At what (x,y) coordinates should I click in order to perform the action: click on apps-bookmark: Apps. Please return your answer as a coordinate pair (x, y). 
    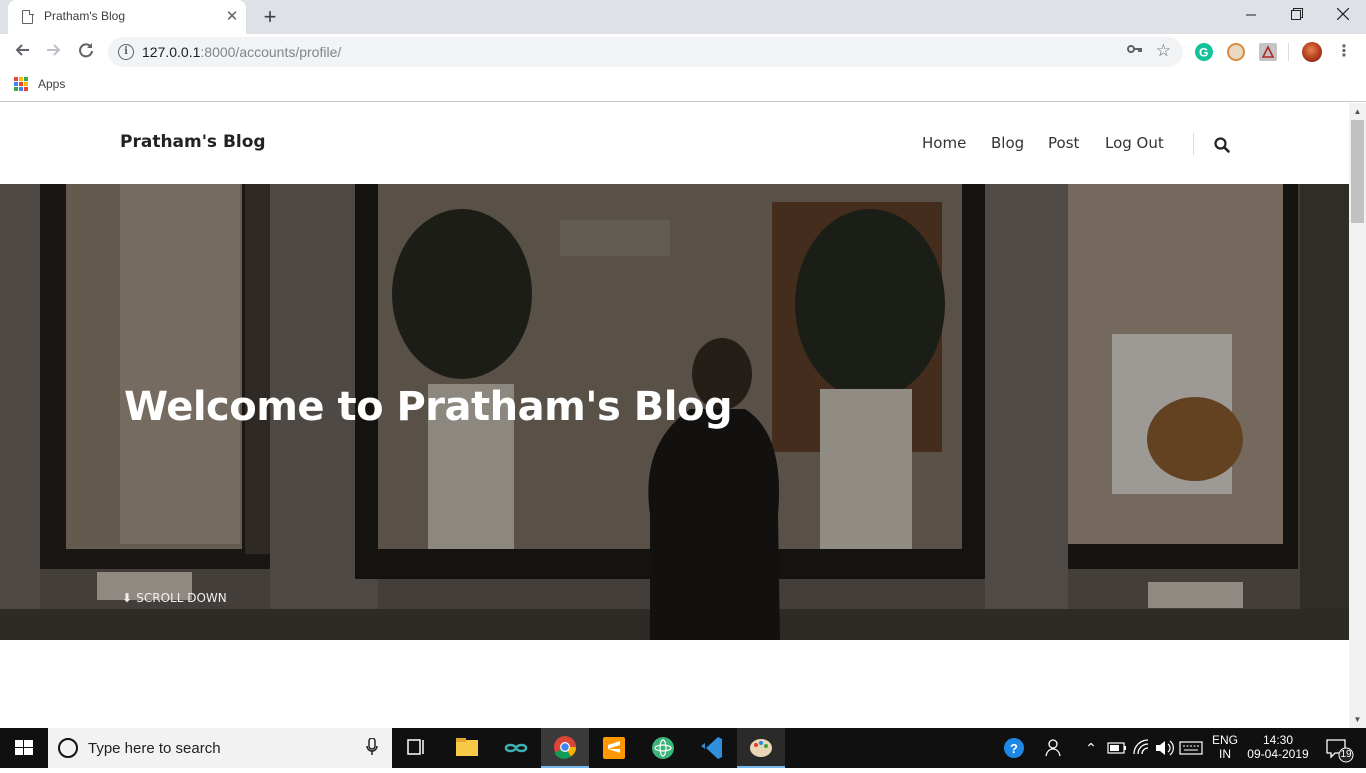
    Looking at the image, I should click on (51, 84).